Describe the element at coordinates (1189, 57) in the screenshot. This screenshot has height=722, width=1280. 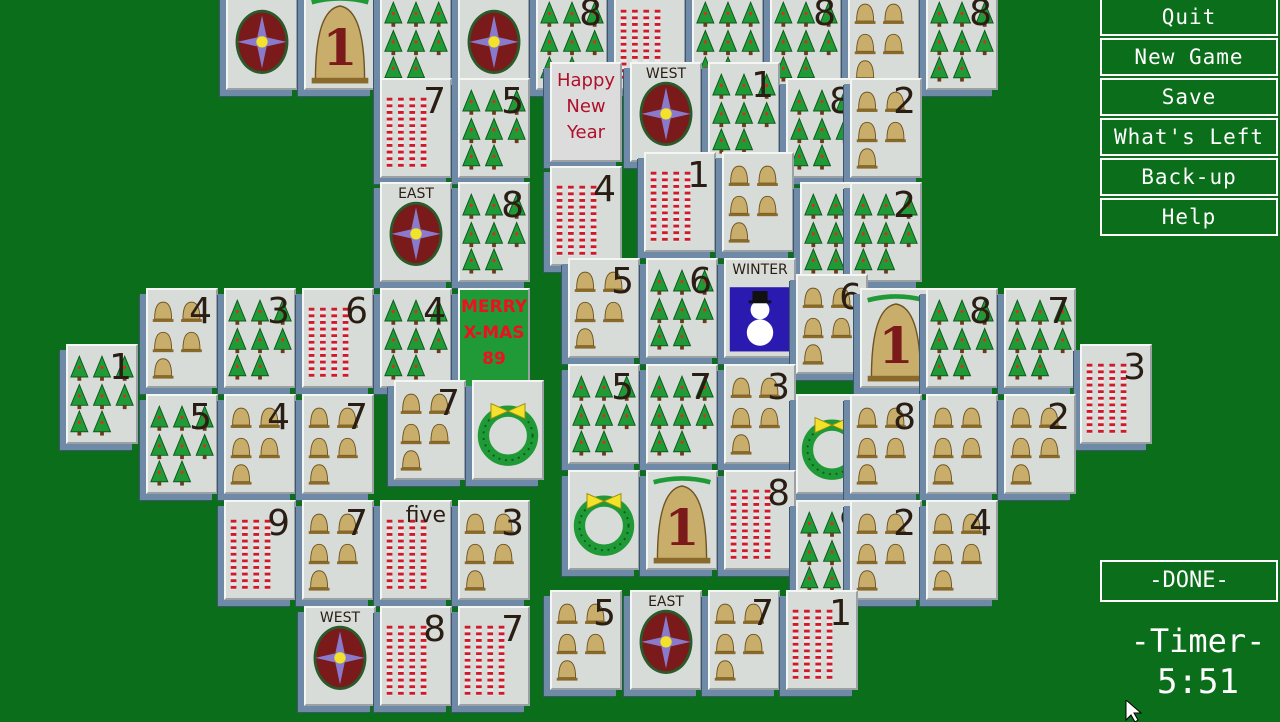
I see `new-game-button: New Game` at that location.